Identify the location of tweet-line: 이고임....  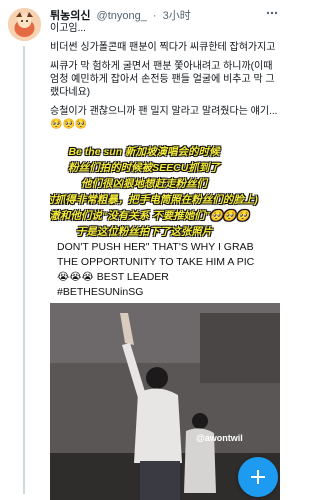
(68, 28).